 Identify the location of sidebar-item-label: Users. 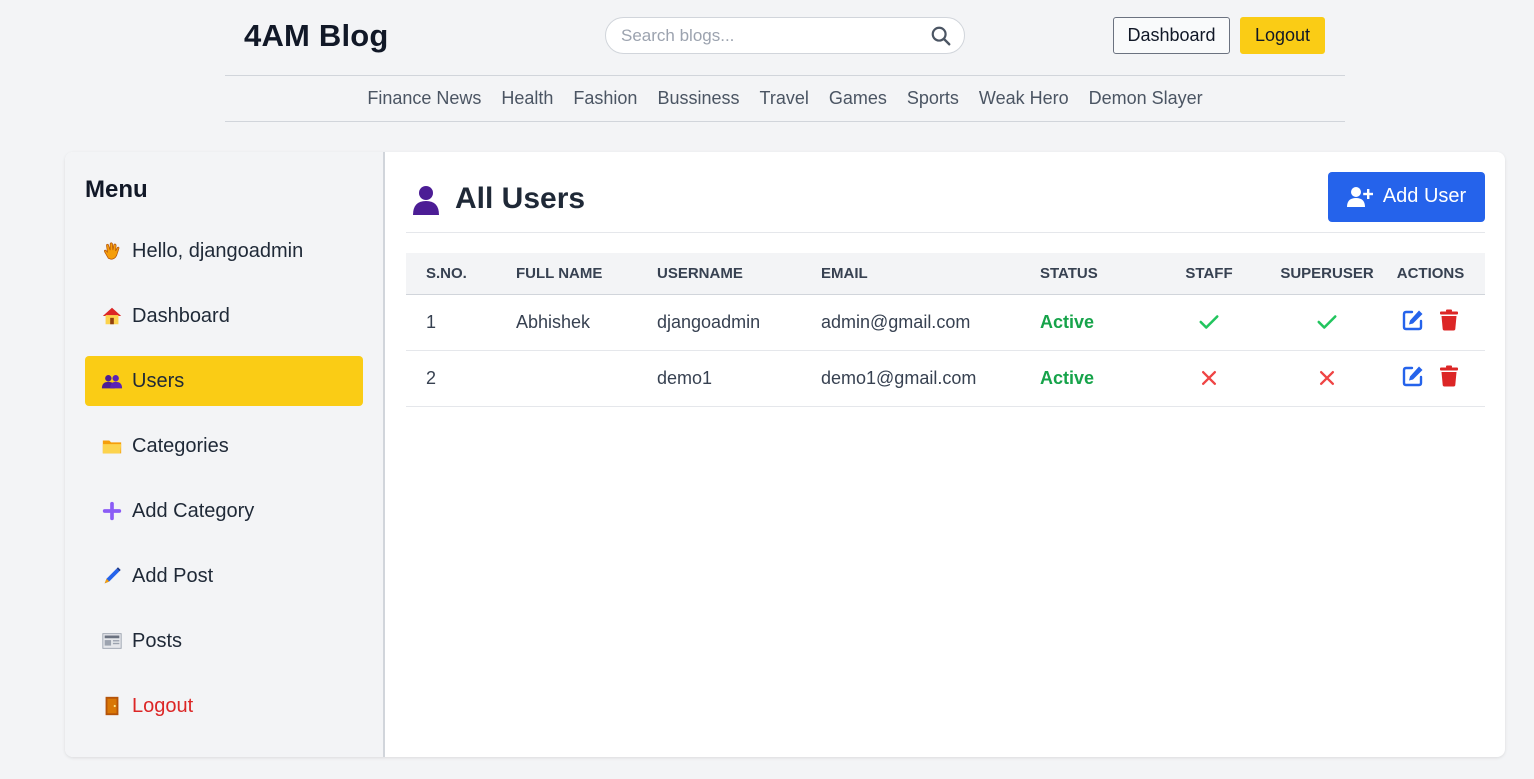
(158, 380).